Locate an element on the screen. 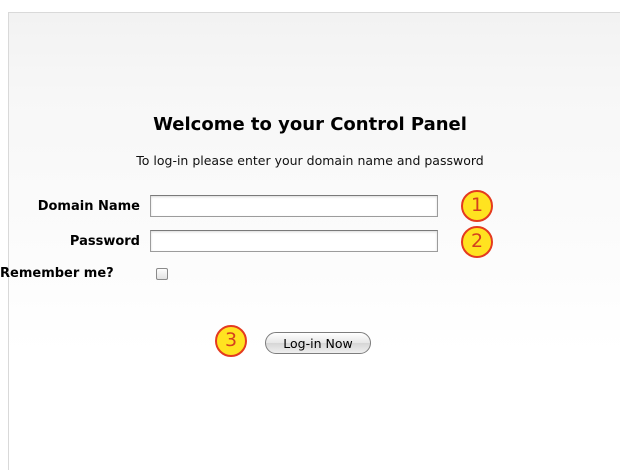 This screenshot has width=620, height=470. page-title: Welcome to your Control Panel is located at coordinates (310, 124).